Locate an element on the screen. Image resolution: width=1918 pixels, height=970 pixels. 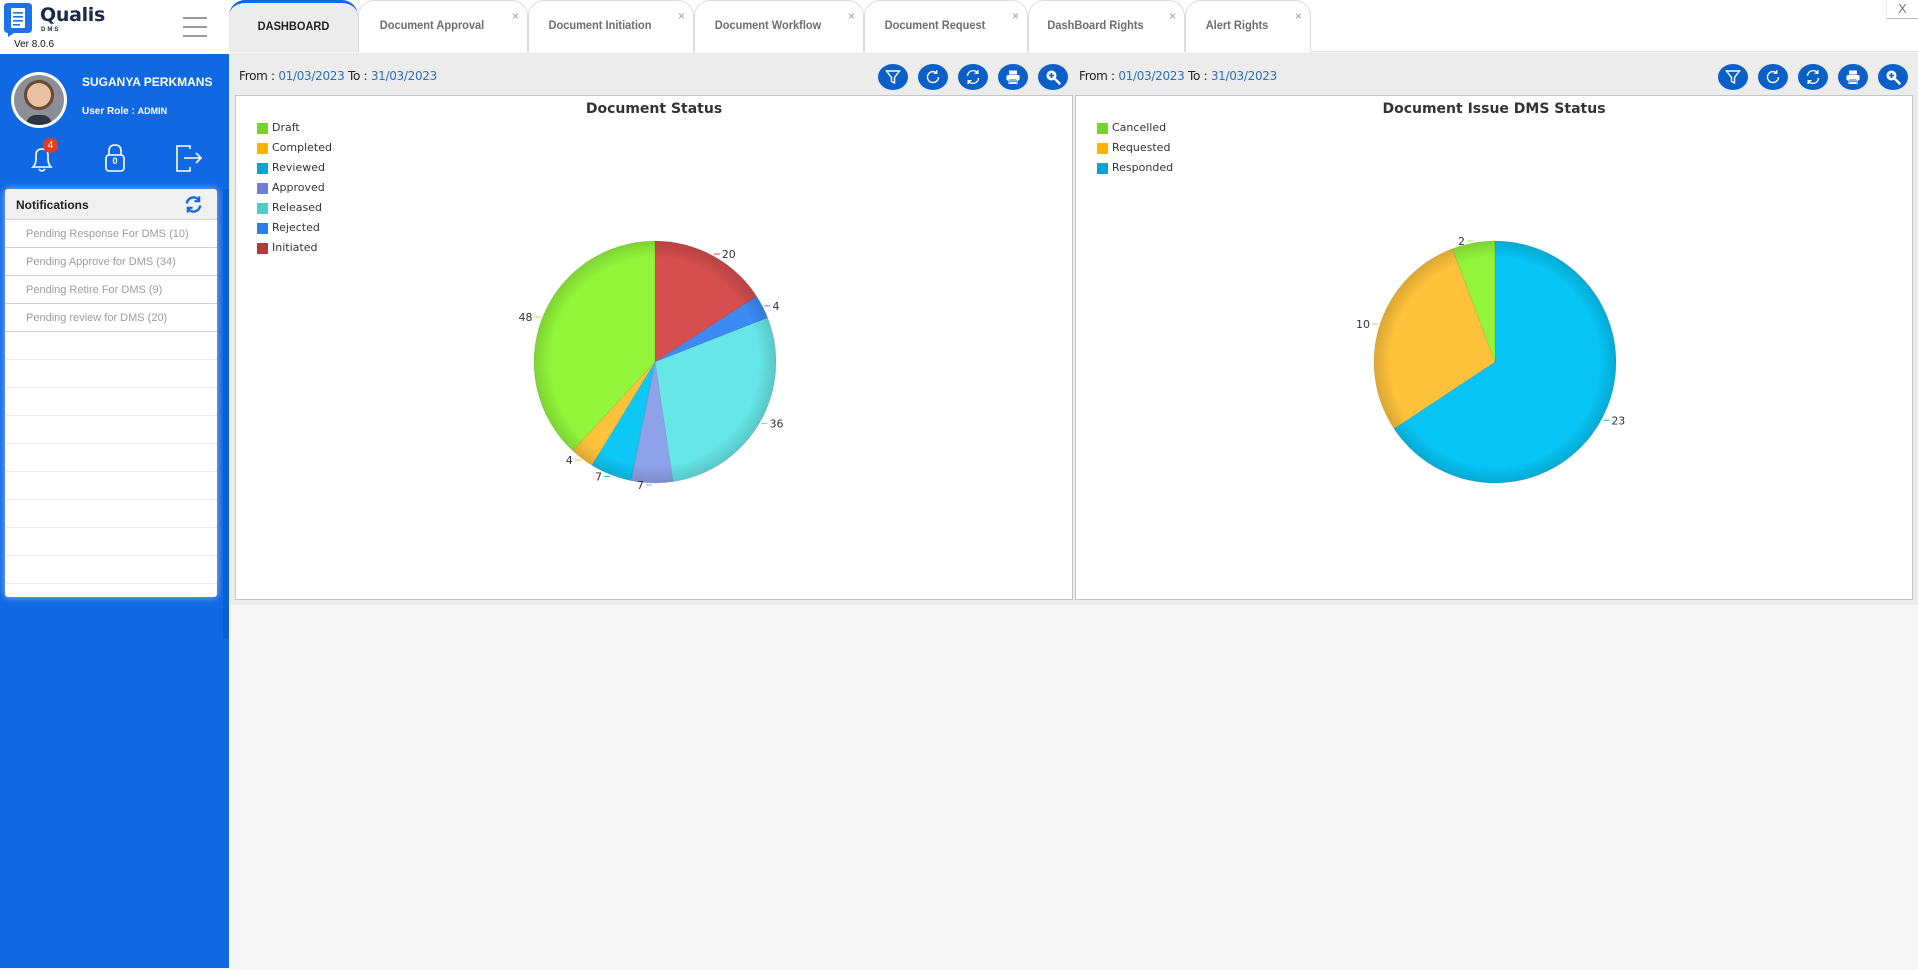
pie-data-label: 2 is located at coordinates (1461, 241).